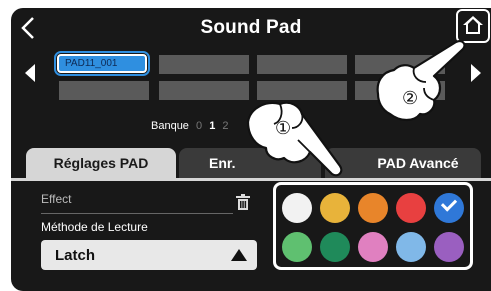 The image size is (491, 291). What do you see at coordinates (225, 126) in the screenshot?
I see `bank-number-2: 2` at bounding box center [225, 126].